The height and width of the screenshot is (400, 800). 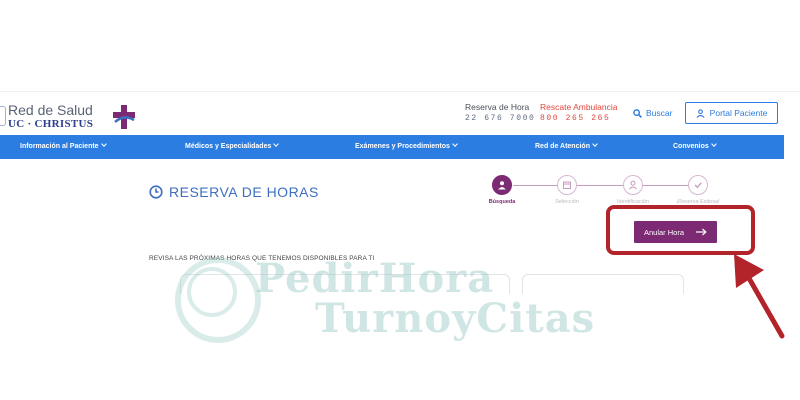 I want to click on portal-paciente-button: Portal Paciente, so click(x=731, y=113).